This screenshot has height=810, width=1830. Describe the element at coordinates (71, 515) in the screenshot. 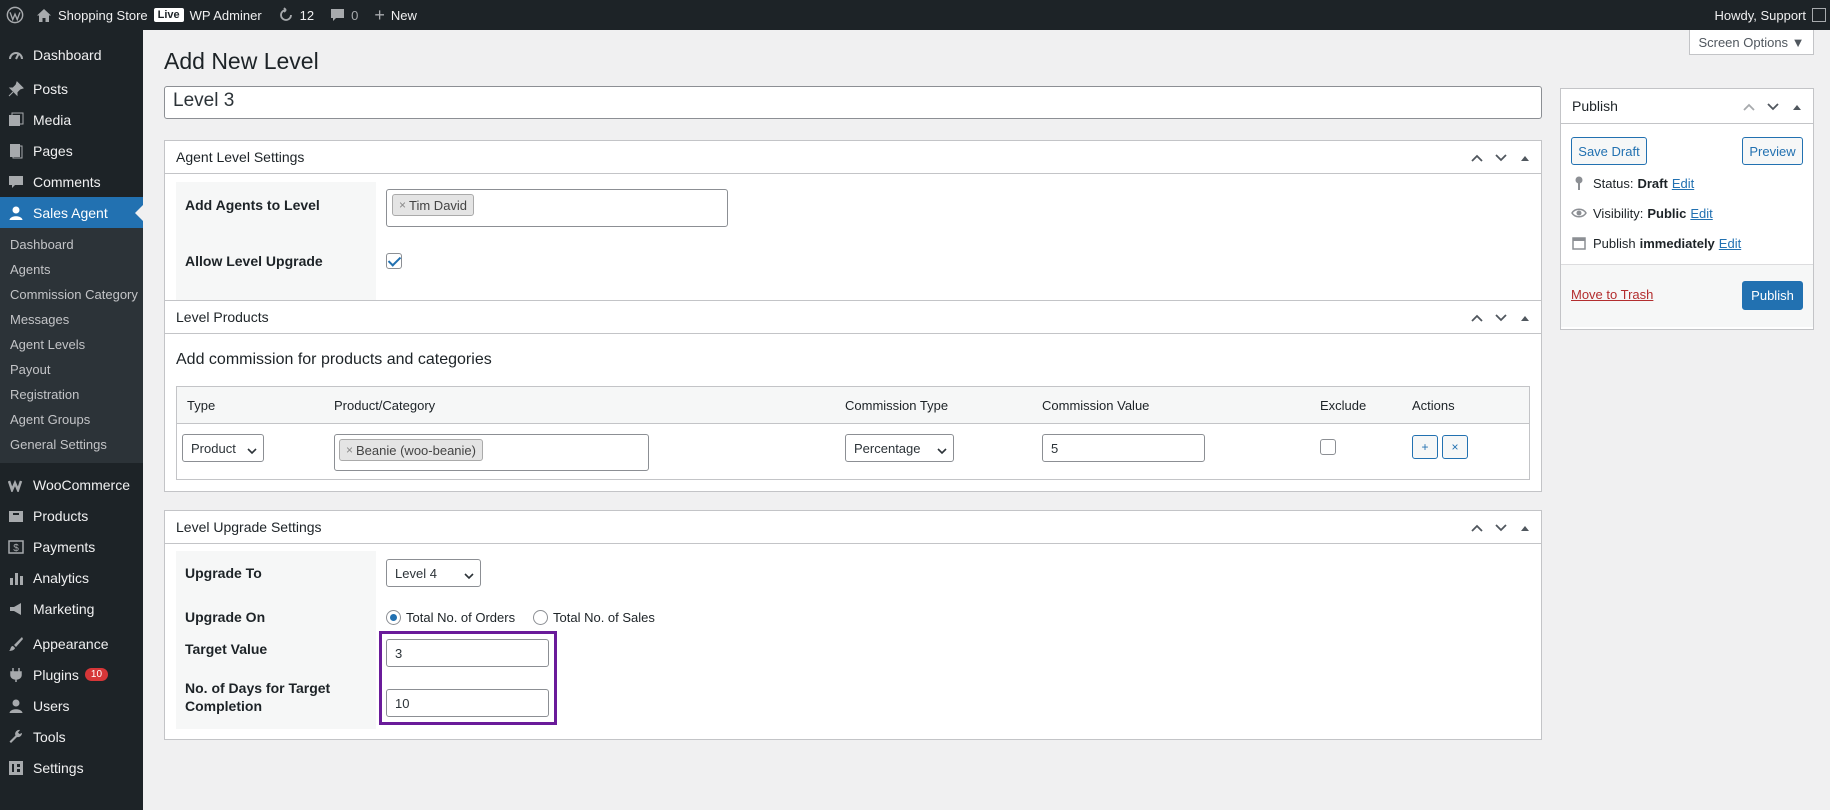

I see `menu-products: Products` at that location.